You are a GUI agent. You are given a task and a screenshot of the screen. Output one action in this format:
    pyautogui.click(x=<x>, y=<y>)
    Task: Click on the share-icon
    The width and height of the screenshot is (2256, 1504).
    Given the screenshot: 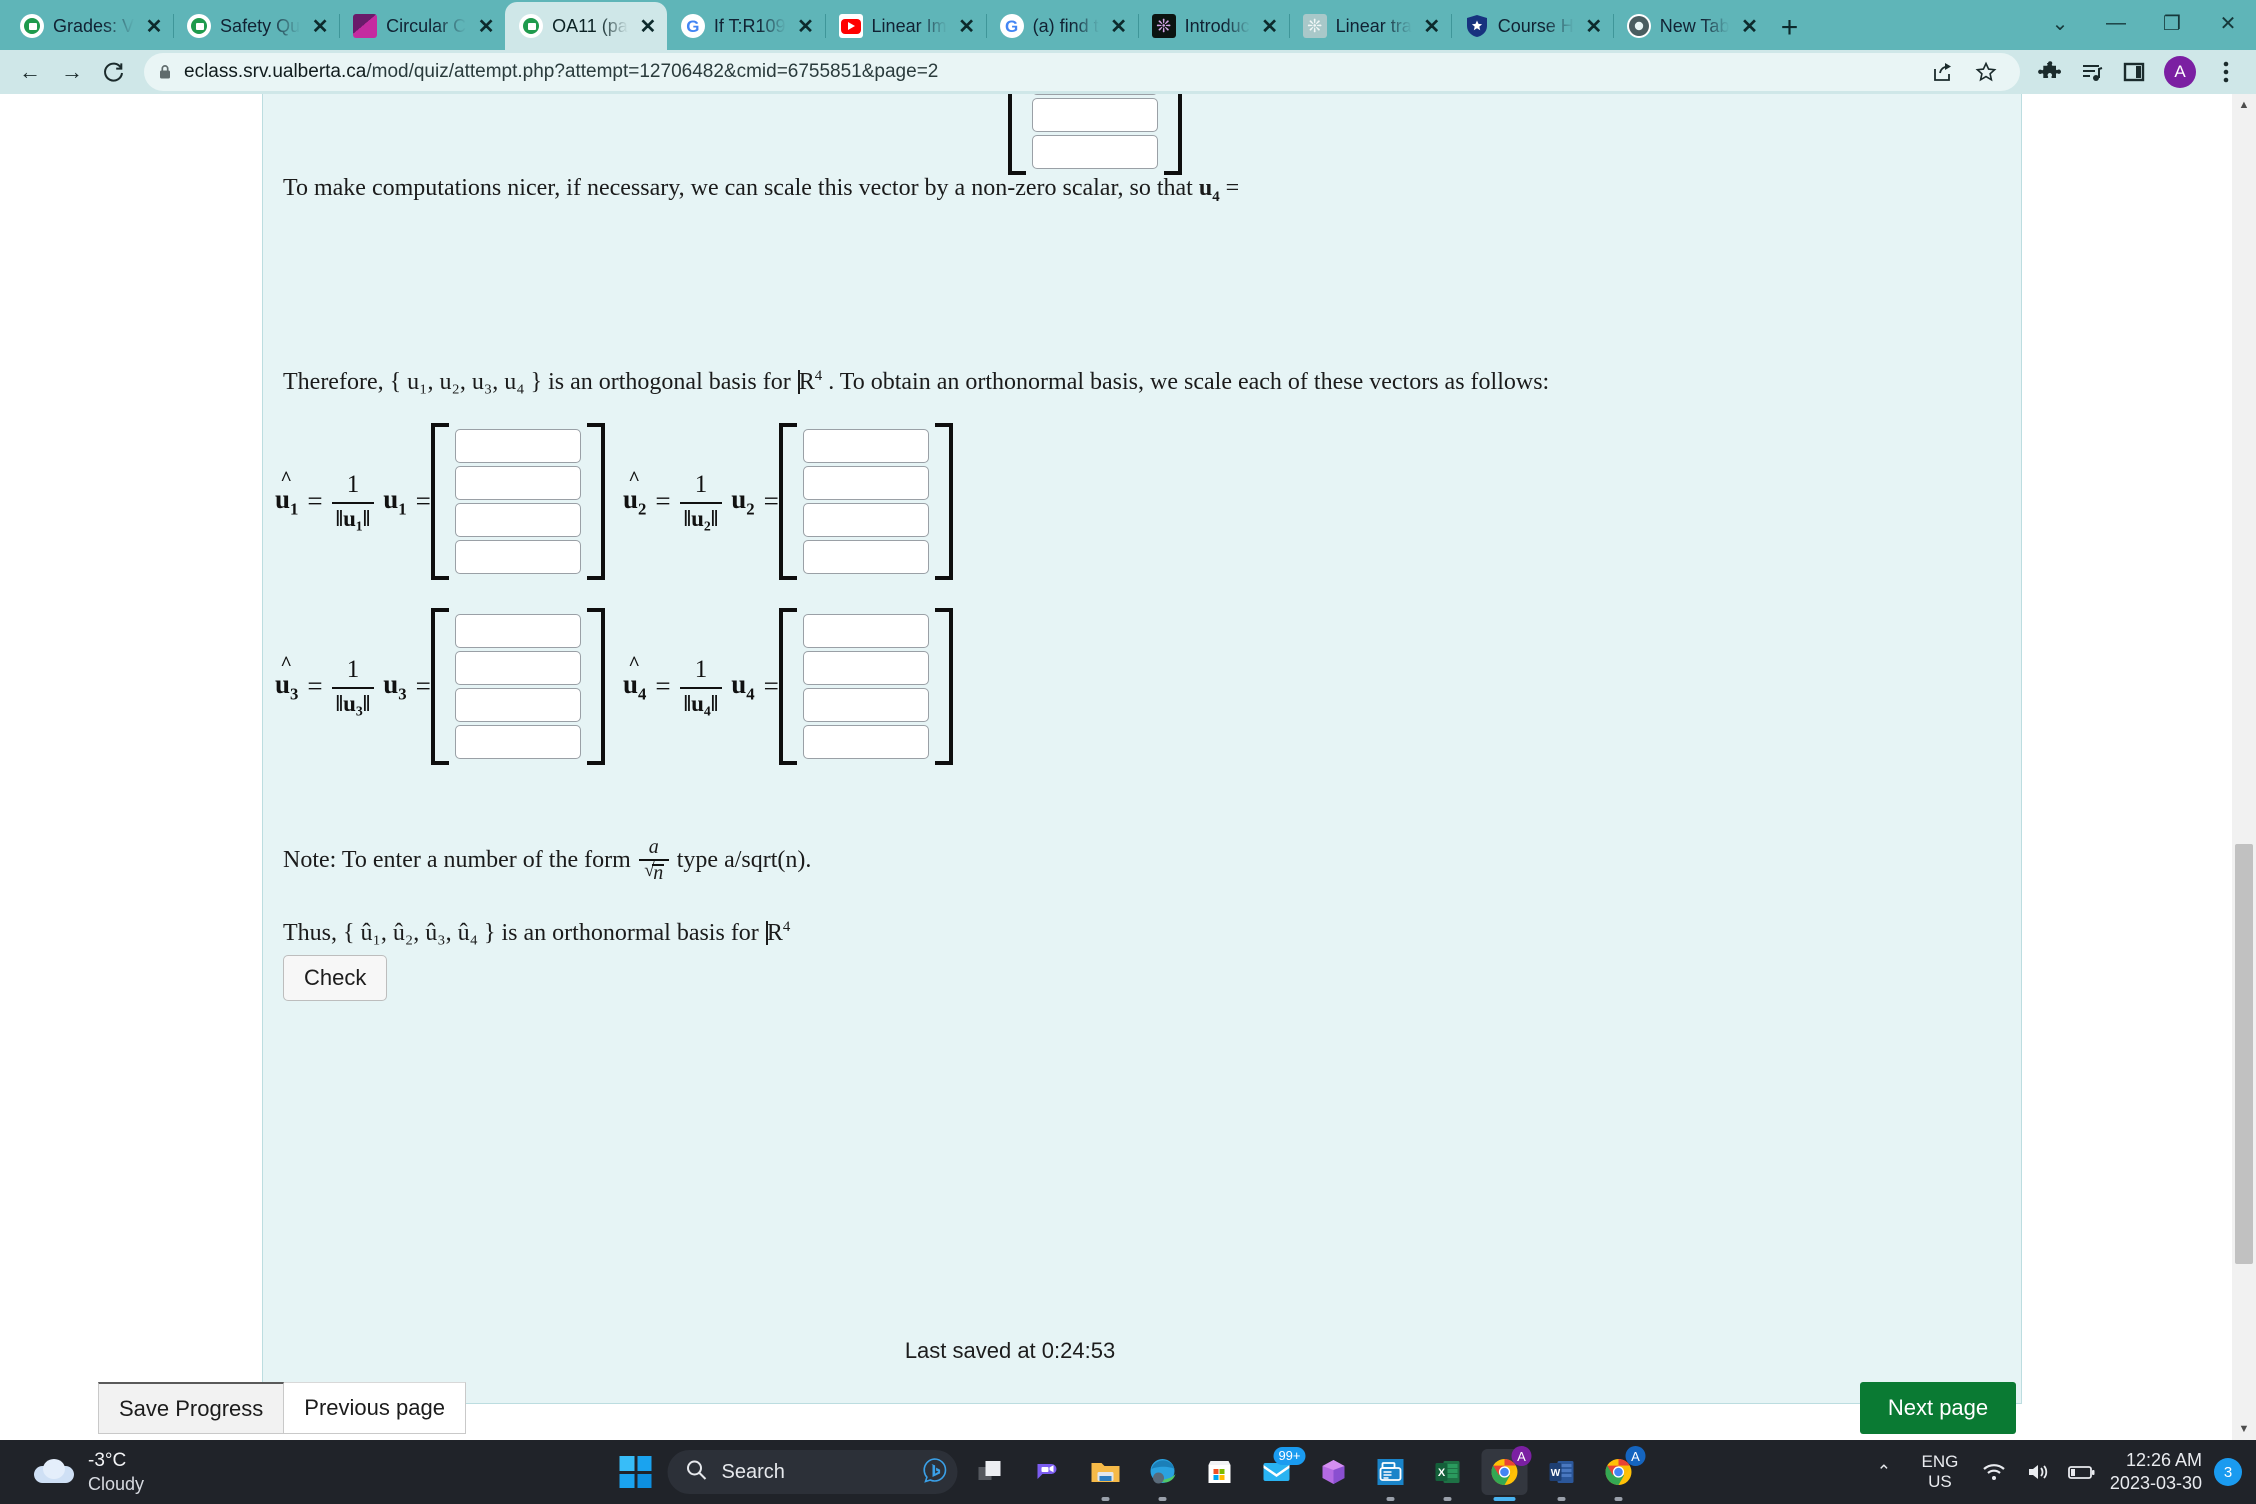 What is the action you would take?
    pyautogui.click(x=1942, y=72)
    